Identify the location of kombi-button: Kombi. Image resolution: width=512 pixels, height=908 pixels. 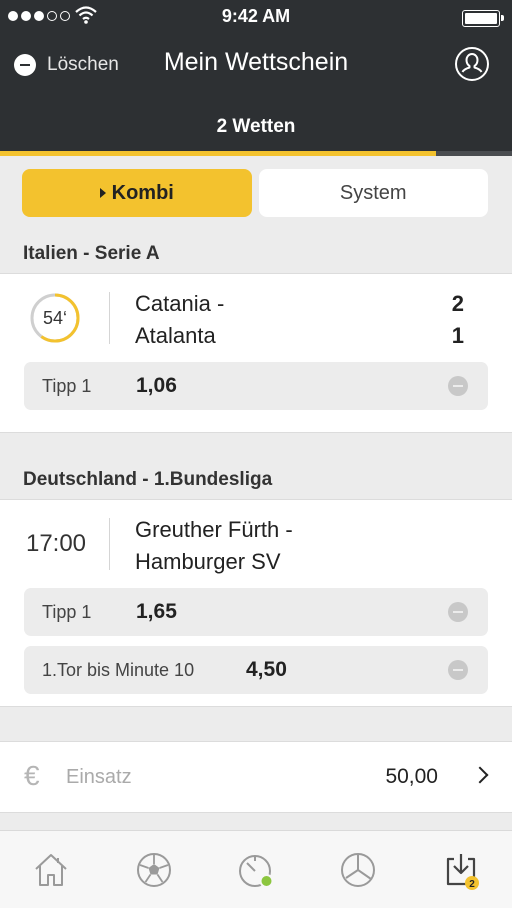
(137, 193).